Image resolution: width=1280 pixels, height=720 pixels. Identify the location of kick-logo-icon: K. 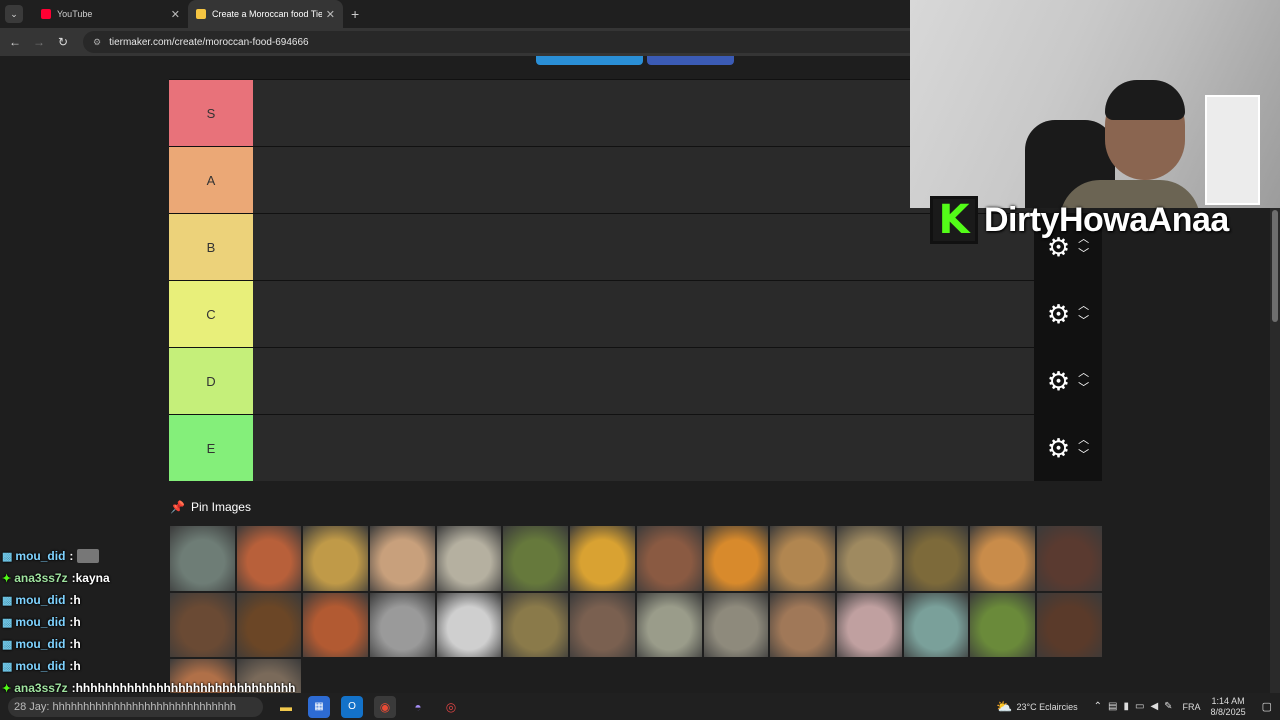
(954, 220).